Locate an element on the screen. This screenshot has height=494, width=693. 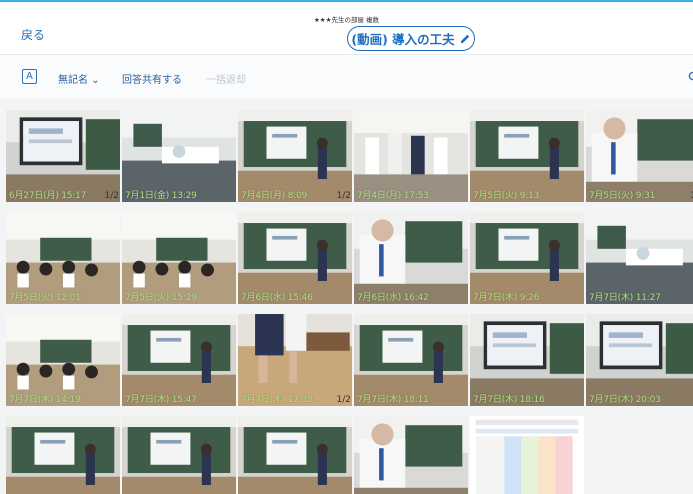
submission-thumbnail: 6月27日(月) 15:17 1/2 is located at coordinates (63, 156).